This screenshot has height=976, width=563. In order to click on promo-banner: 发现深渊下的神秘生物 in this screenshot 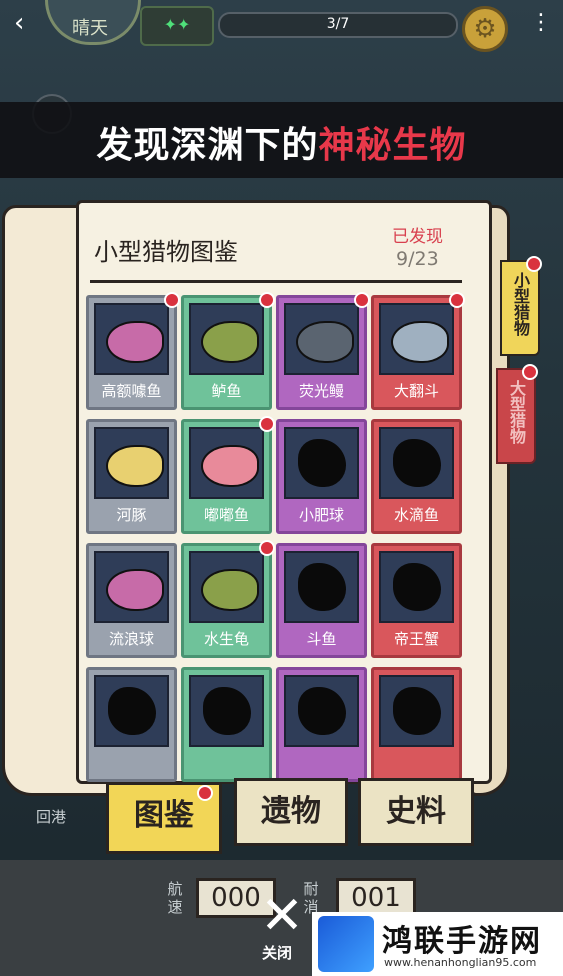, I will do `click(281, 140)`.